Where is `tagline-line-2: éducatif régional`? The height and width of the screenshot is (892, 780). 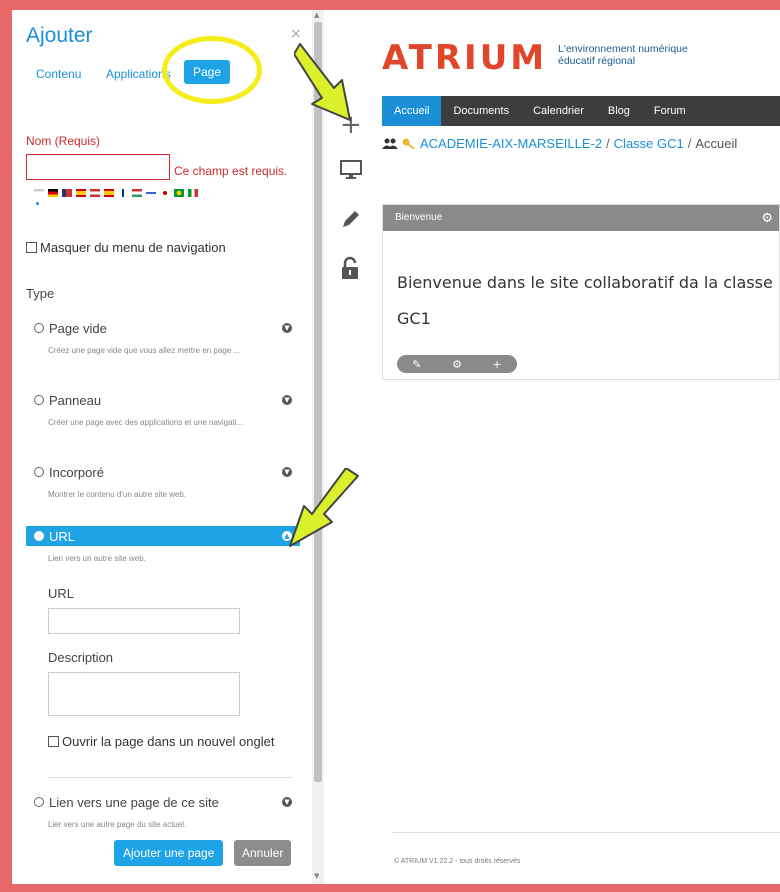
tagline-line-2: éducatif régional is located at coordinates (597, 61).